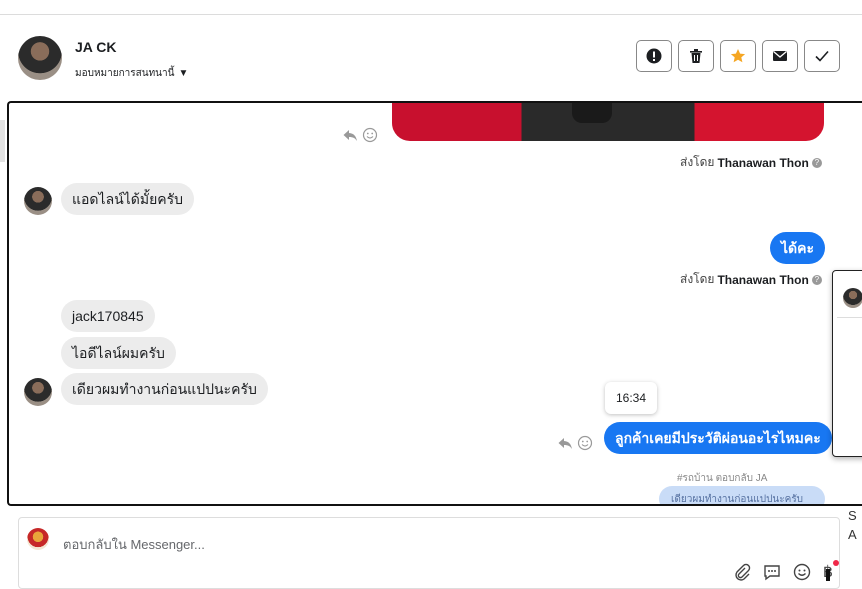 This screenshot has height=589, width=862. I want to click on check-icon, so click(822, 56).